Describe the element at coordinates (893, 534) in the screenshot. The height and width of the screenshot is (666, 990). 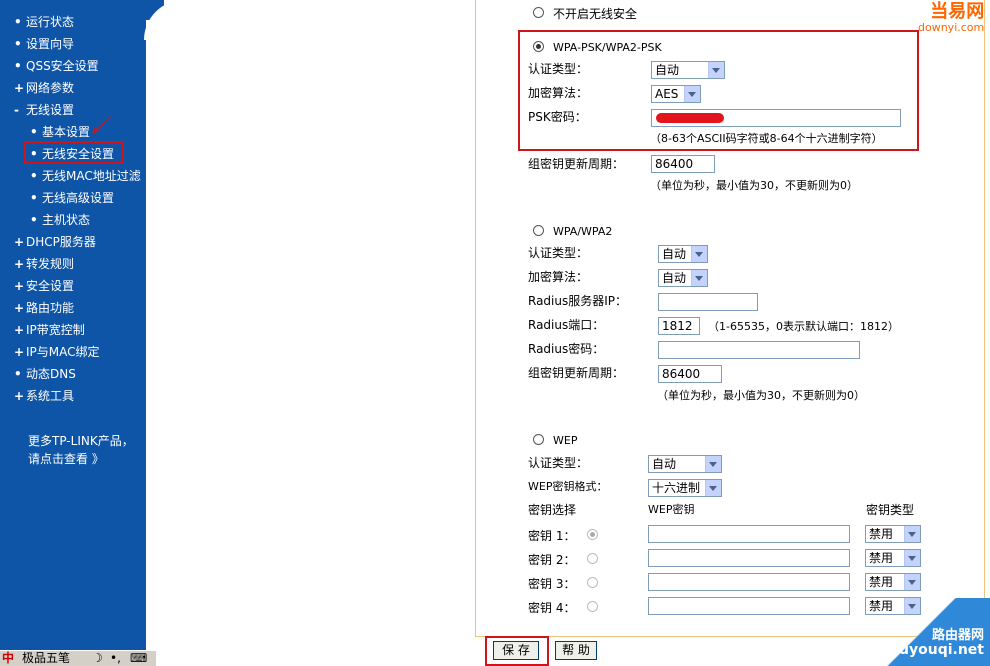
I see `wep-key-1-type-select: 禁用` at that location.